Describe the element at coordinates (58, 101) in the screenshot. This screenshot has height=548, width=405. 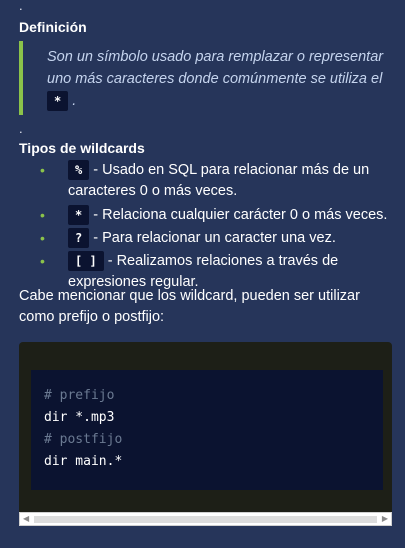
I see `inline-code-asterisk: *` at that location.